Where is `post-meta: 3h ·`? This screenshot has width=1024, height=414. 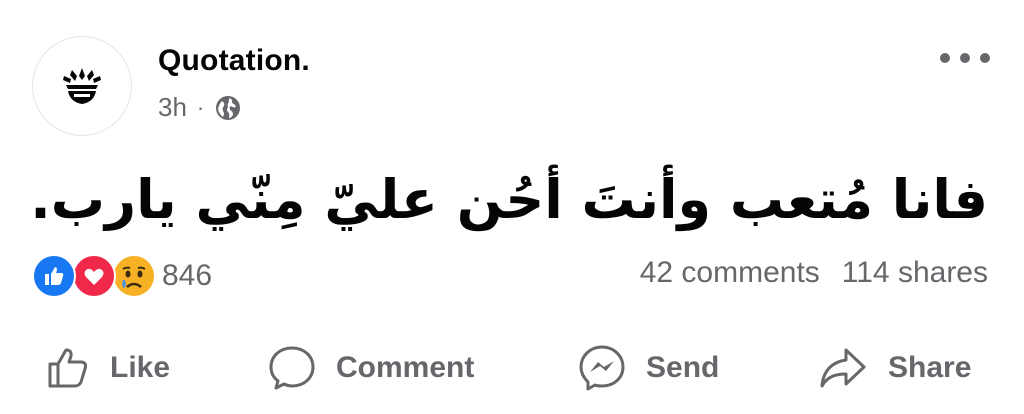
post-meta: 3h · is located at coordinates (200, 107).